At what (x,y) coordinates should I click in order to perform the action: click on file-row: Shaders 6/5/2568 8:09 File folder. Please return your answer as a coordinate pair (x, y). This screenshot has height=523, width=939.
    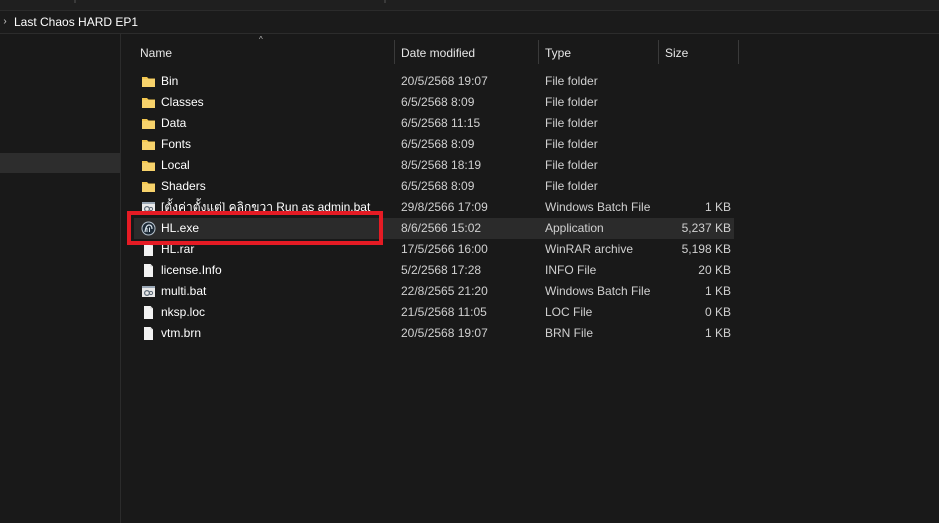
    Looking at the image, I should click on (434, 186).